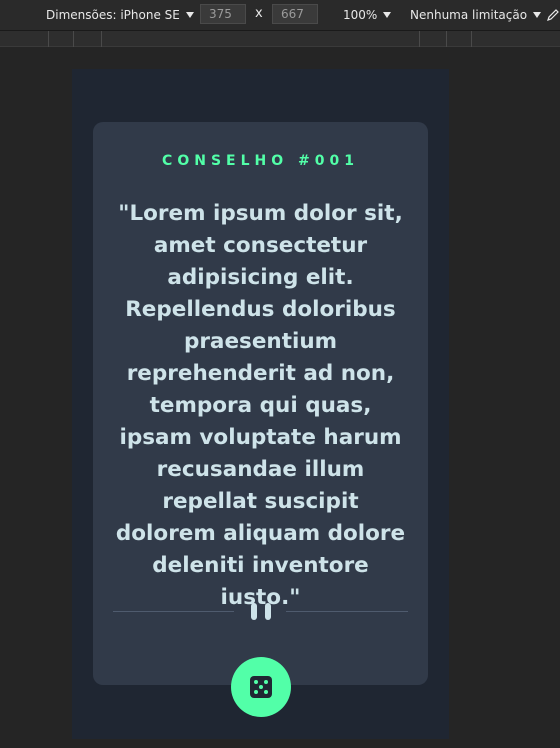 This screenshot has width=560, height=748. I want to click on throttle-dropdown: Nenhuma limitação, so click(476, 15).